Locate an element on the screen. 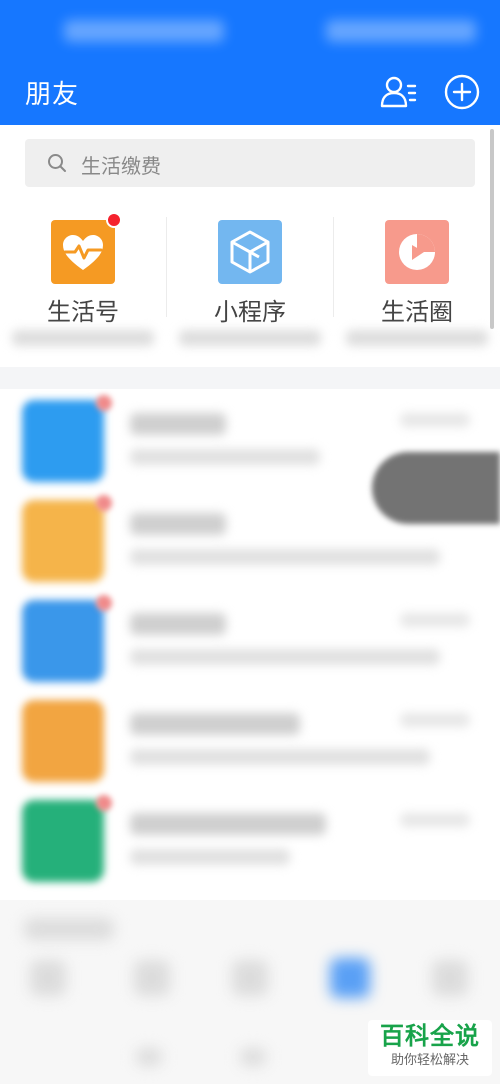 The height and width of the screenshot is (1084, 500). hexagon-cube-icon is located at coordinates (250, 252).